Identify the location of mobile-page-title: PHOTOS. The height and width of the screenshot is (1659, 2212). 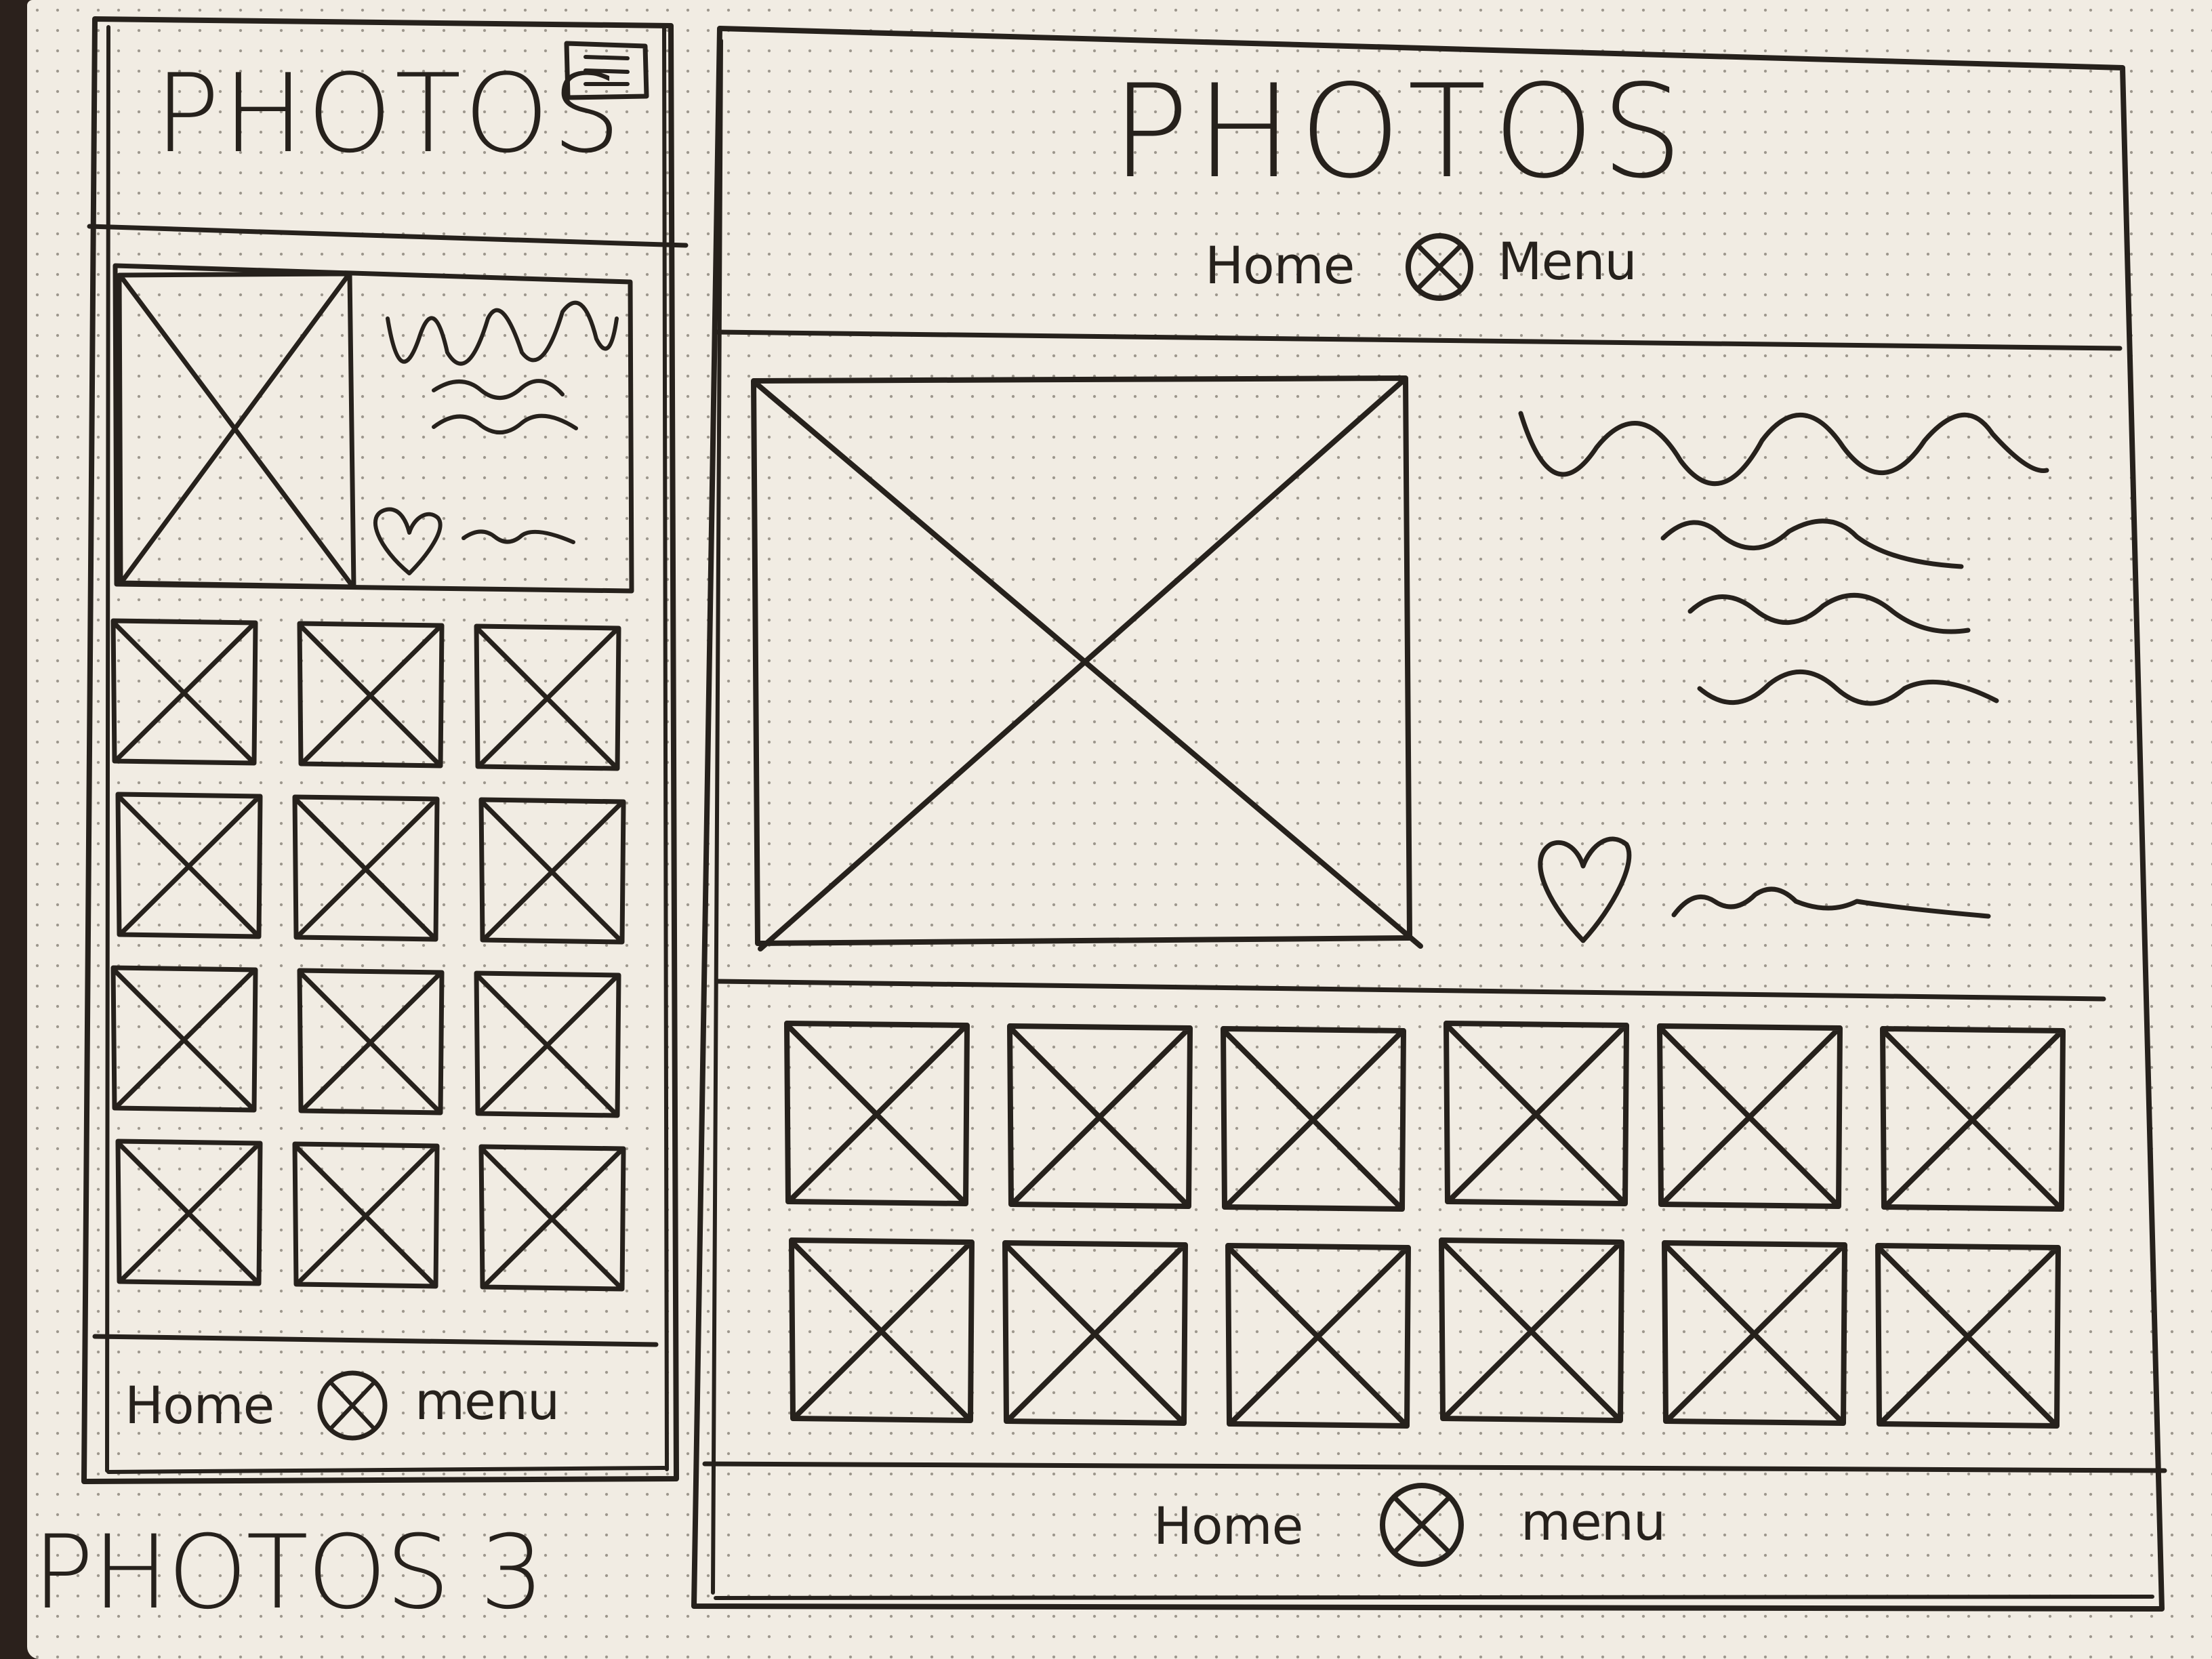
(389, 114).